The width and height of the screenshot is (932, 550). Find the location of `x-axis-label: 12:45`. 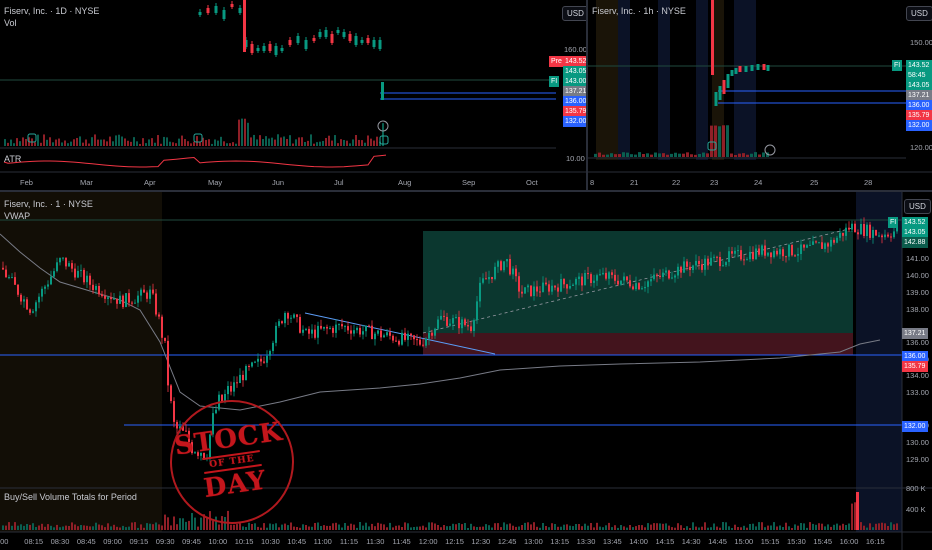

x-axis-label: 12:45 is located at coordinates (507, 541).